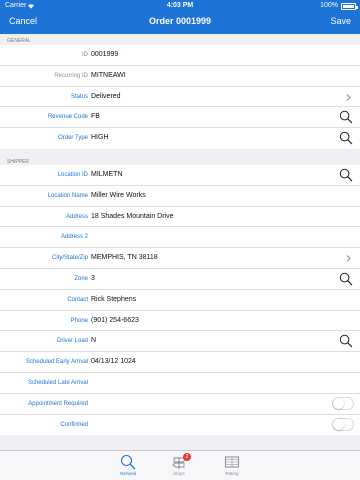 The height and width of the screenshot is (480, 360). Describe the element at coordinates (74, 237) in the screenshot. I see `label-address-2: Address 2` at that location.